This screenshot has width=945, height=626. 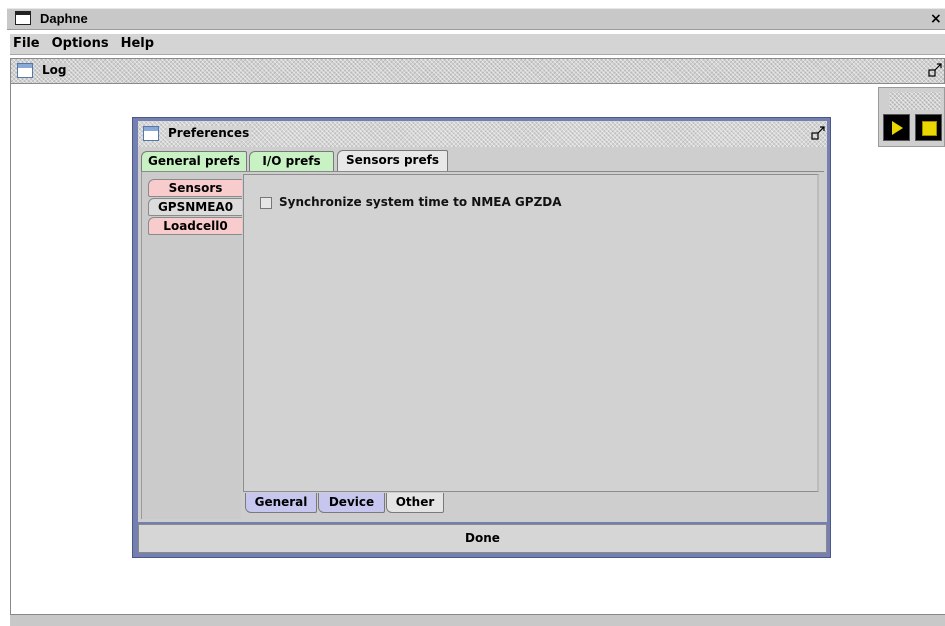 I want to click on window-title: Daphne, so click(x=64, y=18).